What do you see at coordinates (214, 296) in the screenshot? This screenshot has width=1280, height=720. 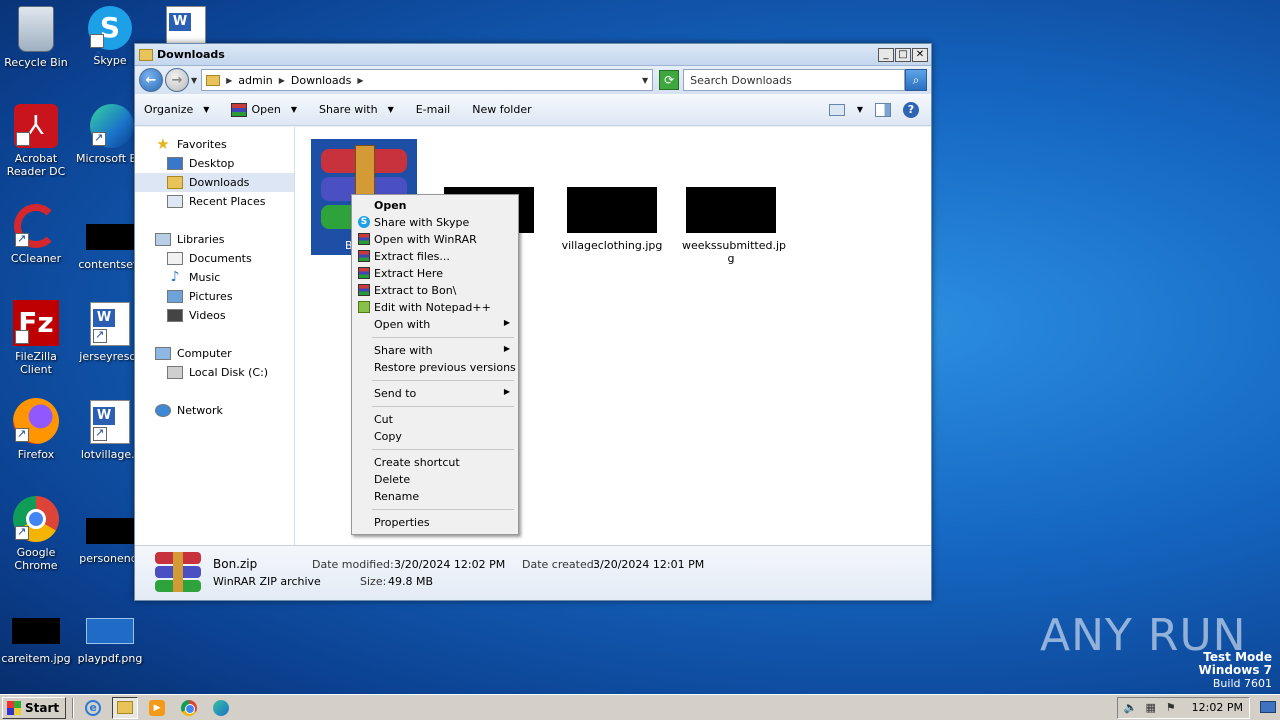 I see `nav-pictures: Pictures` at bounding box center [214, 296].